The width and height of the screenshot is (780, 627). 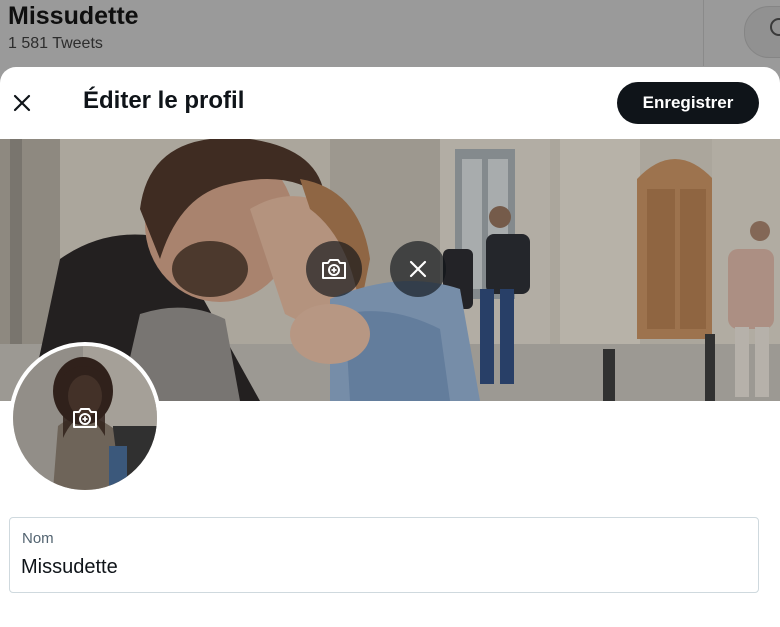 I want to click on close-button, so click(x=22, y=103).